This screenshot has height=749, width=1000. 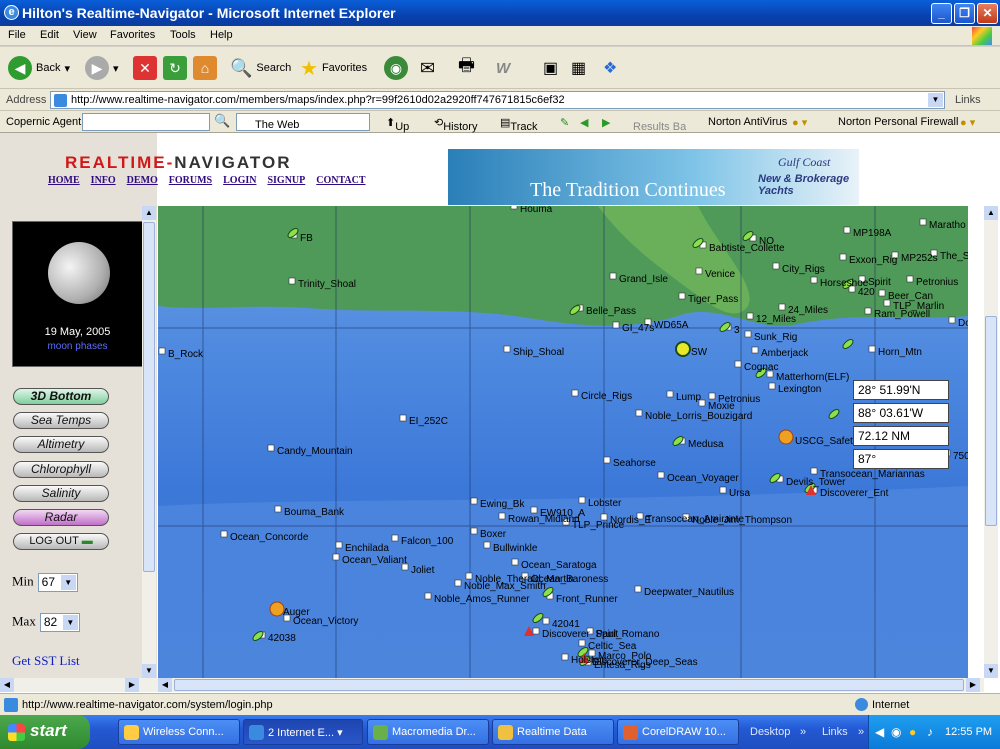 What do you see at coordinates (803, 269) in the screenshot?
I see `map-label: City_Rigs` at bounding box center [803, 269].